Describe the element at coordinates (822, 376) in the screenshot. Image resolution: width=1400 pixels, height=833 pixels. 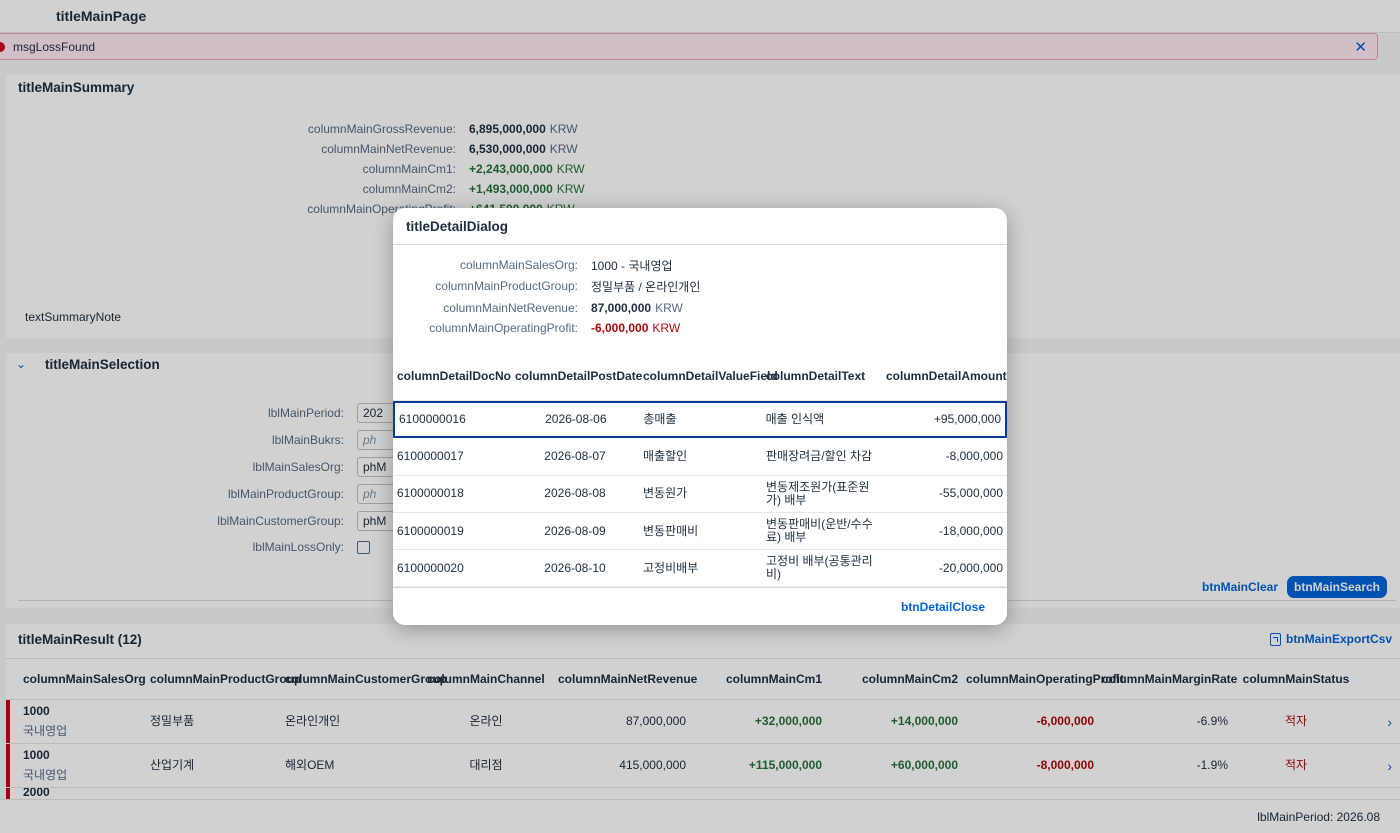
I see `column-header: columnDetailText` at that location.